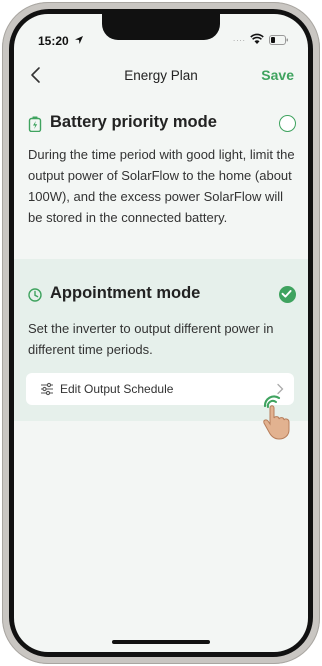  I want to click on status-time: 15:20, so click(53, 41).